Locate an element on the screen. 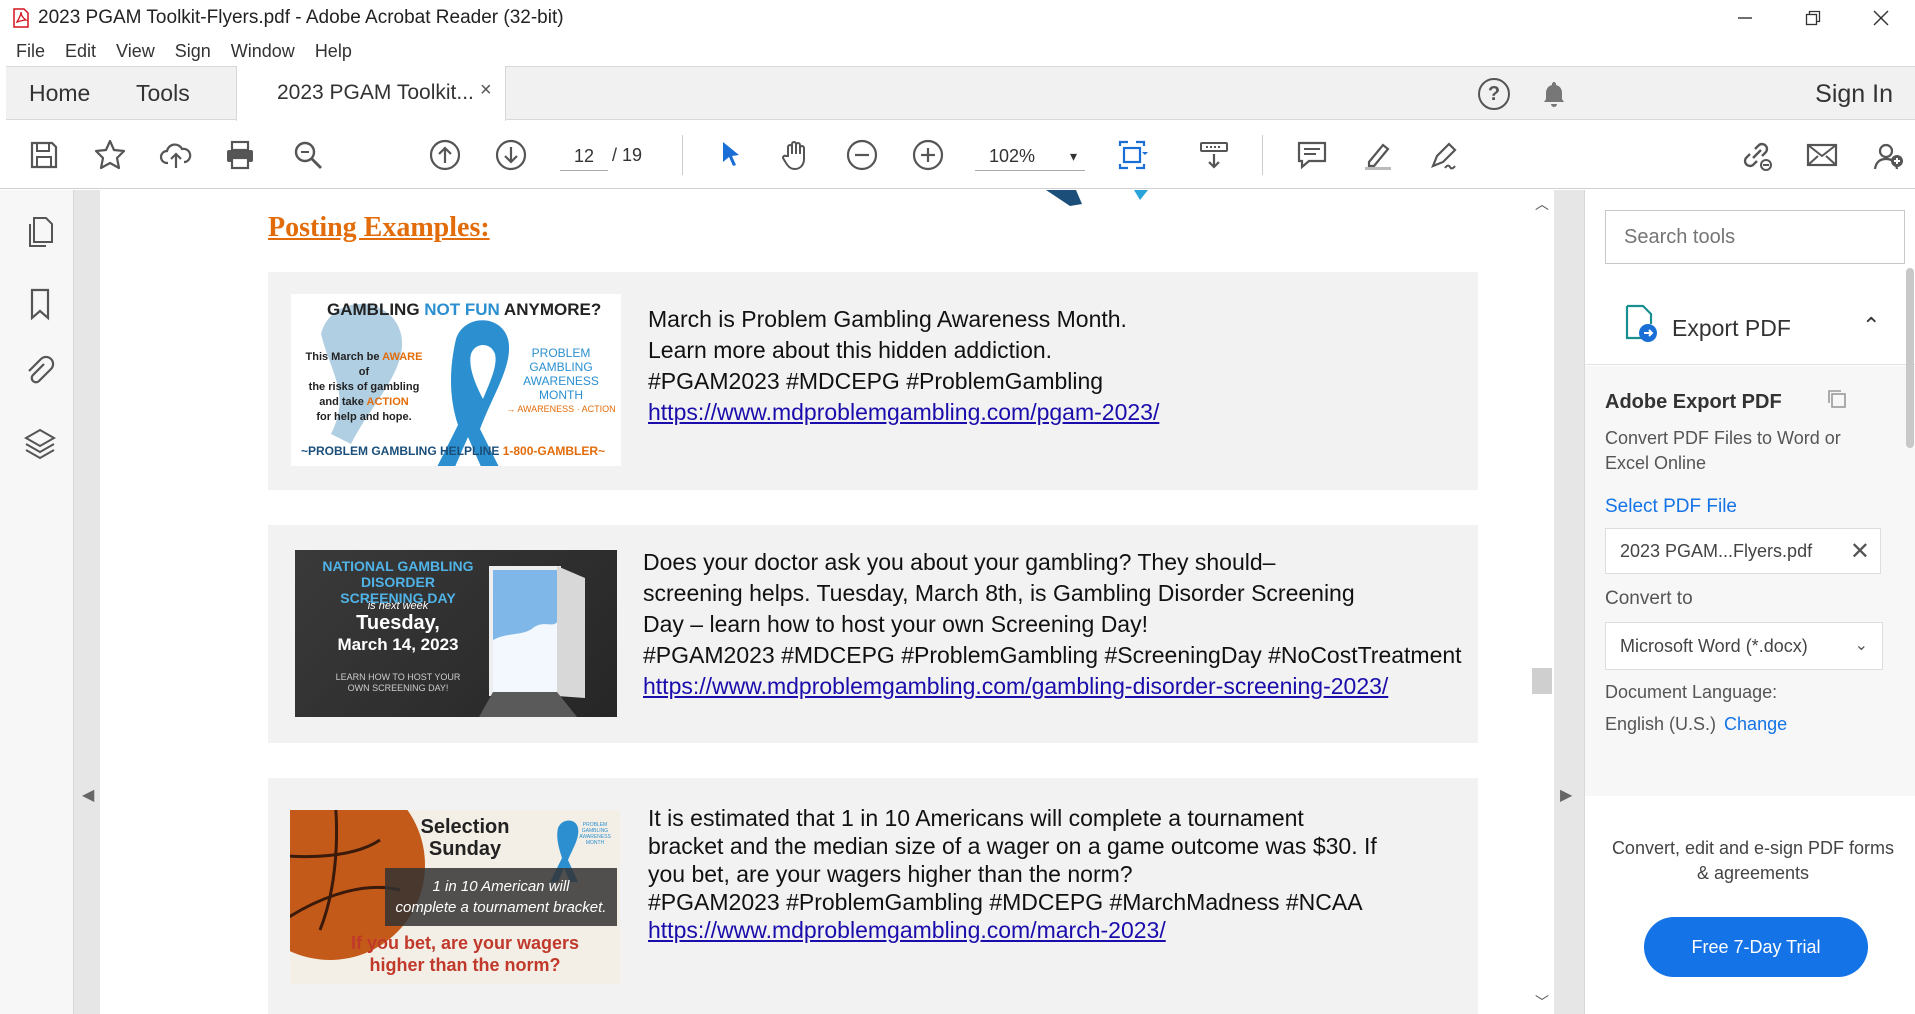 This screenshot has width=1915, height=1014. panel-scrollbar-thumb is located at coordinates (1910, 358).